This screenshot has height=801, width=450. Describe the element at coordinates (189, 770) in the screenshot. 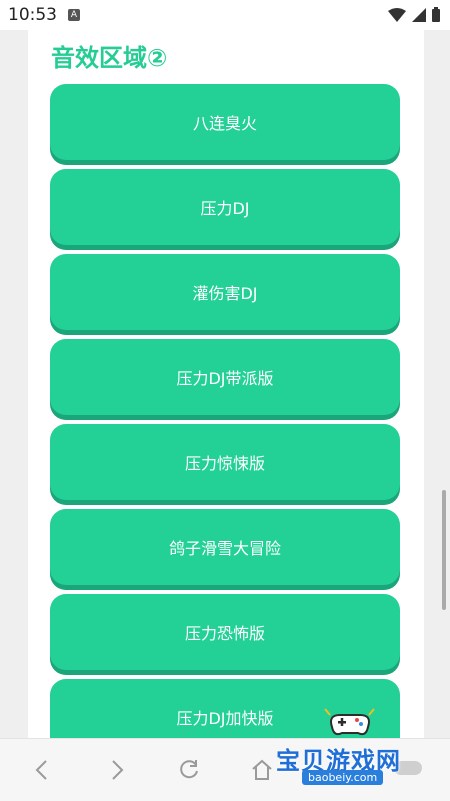

I see `refresh-icon` at that location.